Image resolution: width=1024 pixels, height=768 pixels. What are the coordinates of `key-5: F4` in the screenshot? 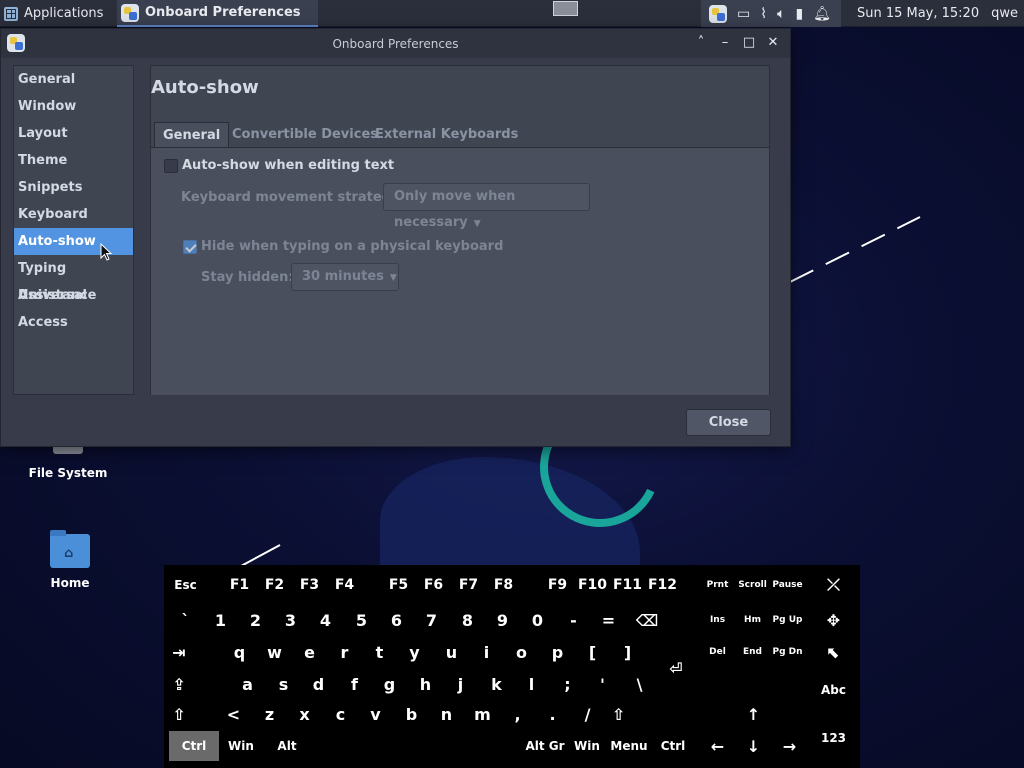 It's located at (344, 585).